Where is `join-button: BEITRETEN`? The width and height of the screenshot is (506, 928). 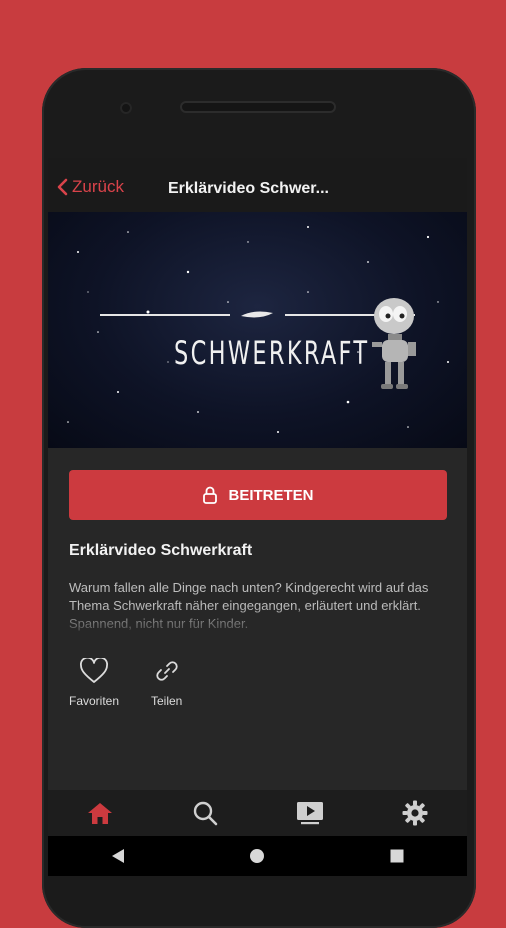 join-button: BEITRETEN is located at coordinates (258, 495).